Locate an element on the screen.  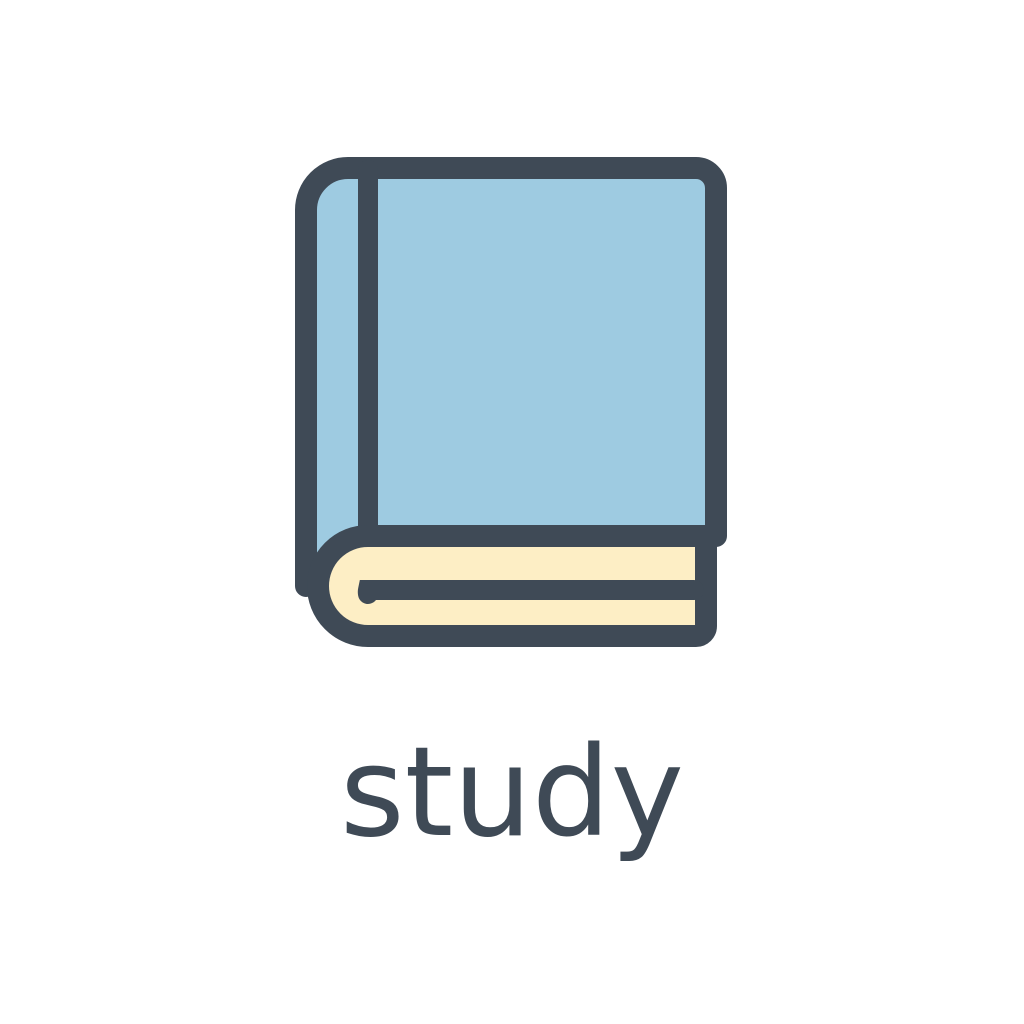
caption-label: study is located at coordinates (512, 793).